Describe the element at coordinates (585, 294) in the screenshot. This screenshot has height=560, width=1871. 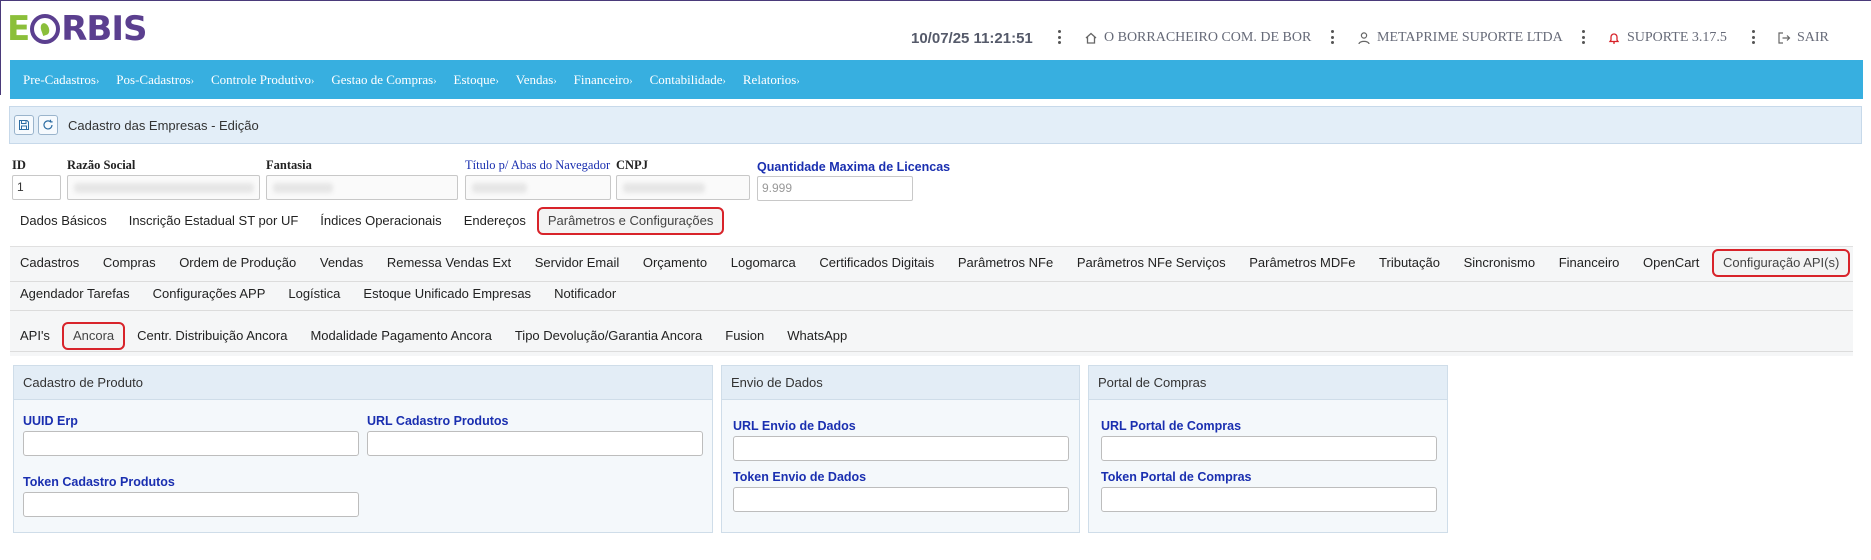
I see `tab-notificador: Notificador` at that location.